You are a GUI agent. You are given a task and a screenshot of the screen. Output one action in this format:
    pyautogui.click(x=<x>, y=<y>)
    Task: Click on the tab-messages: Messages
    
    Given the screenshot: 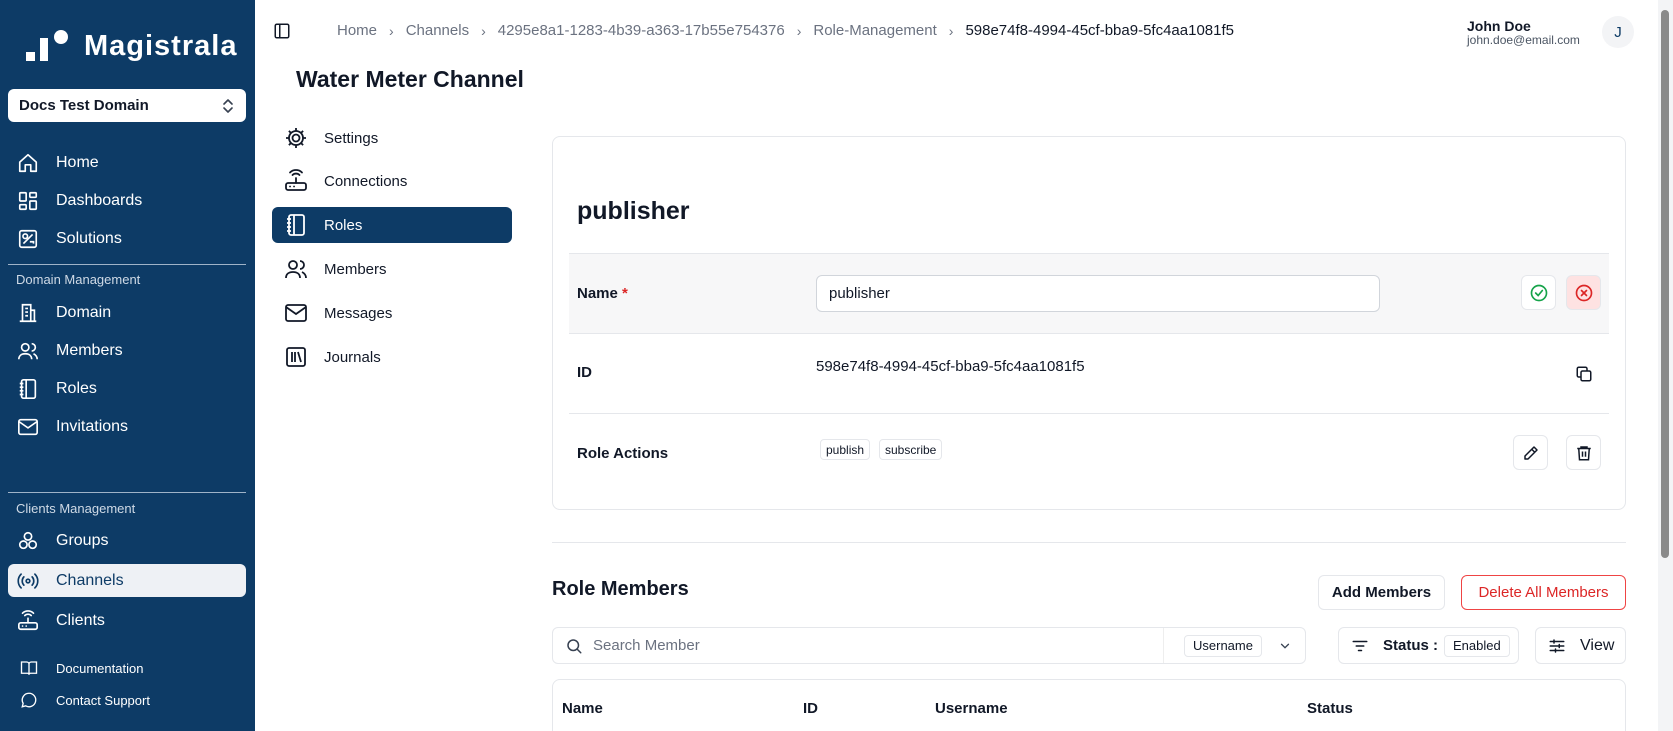 What is the action you would take?
    pyautogui.click(x=392, y=313)
    